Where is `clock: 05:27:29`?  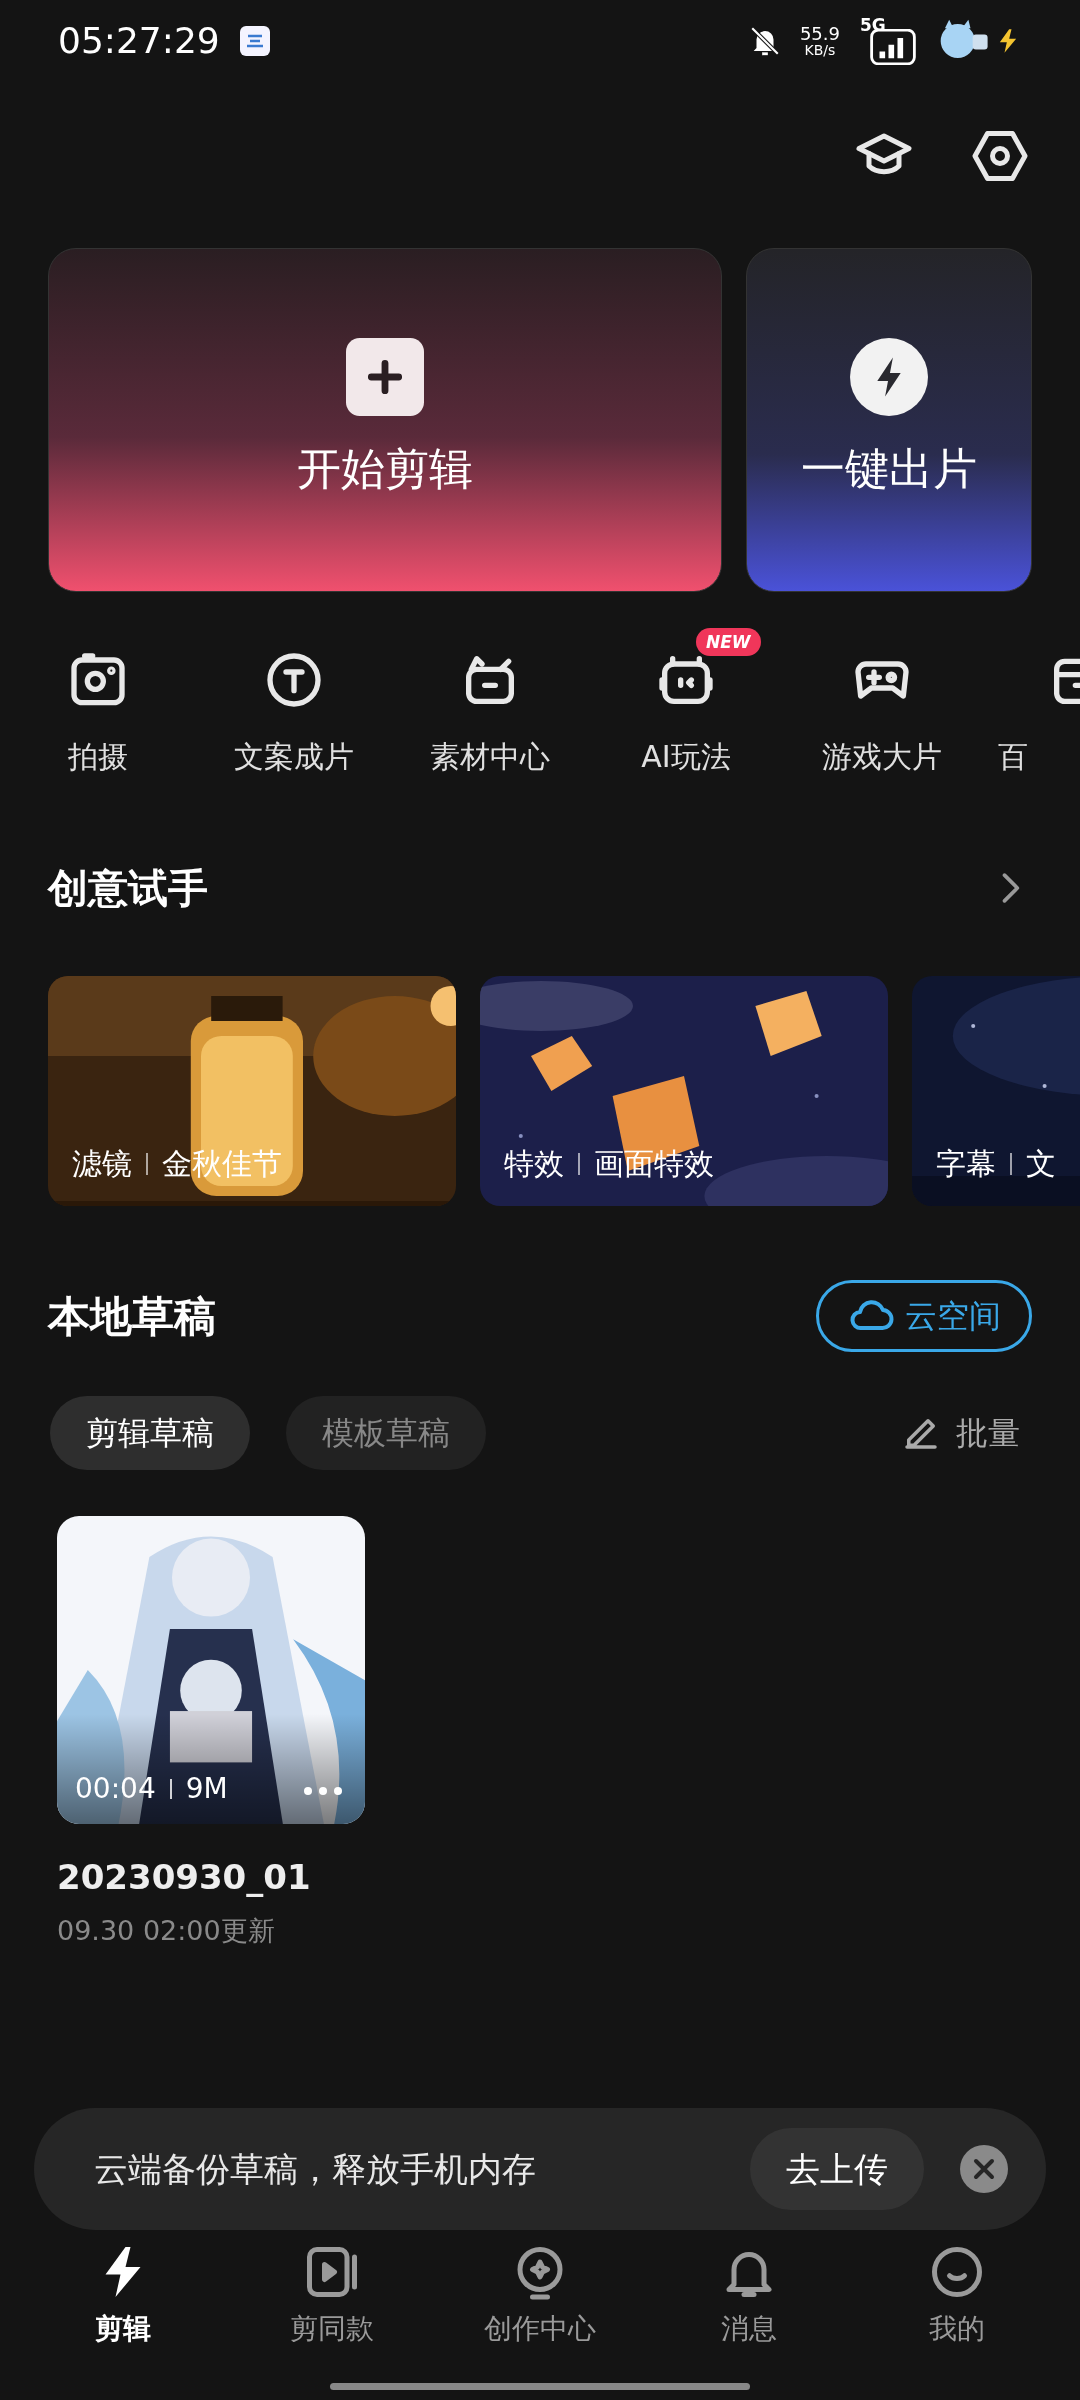
clock: 05:27:29 is located at coordinates (139, 41).